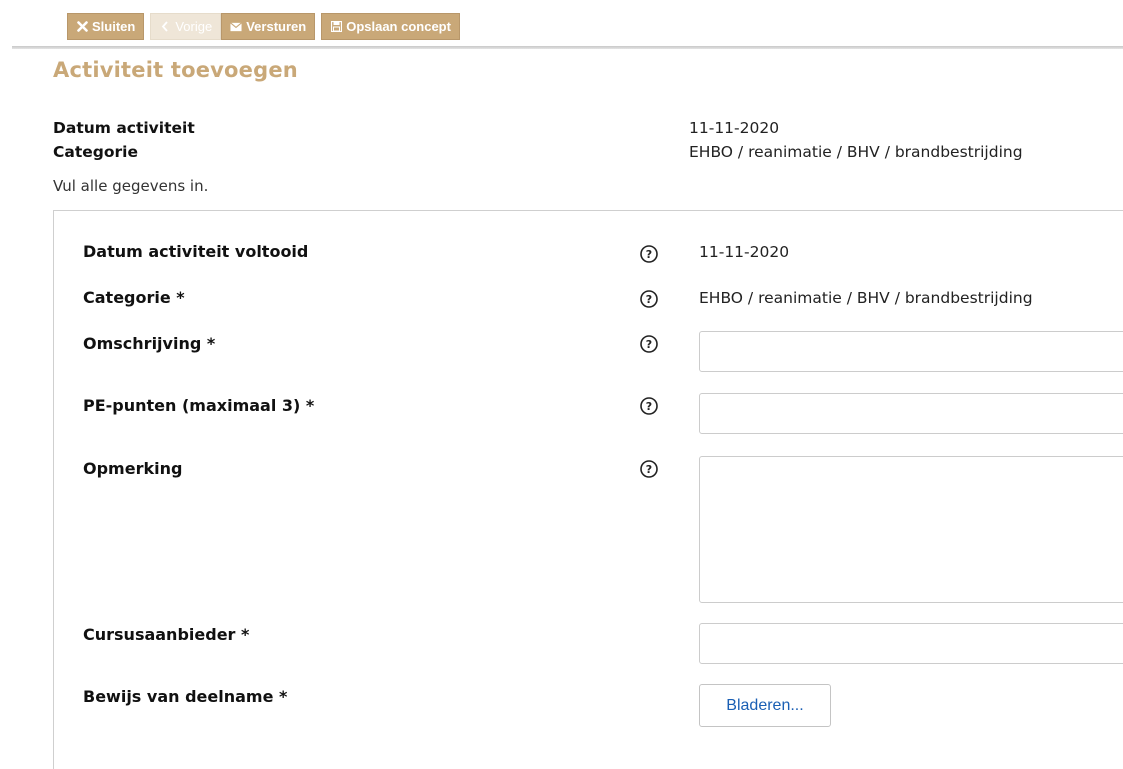 Image resolution: width=1123 pixels, height=769 pixels. Describe the element at coordinates (911, 351) in the screenshot. I see `description-input` at that location.